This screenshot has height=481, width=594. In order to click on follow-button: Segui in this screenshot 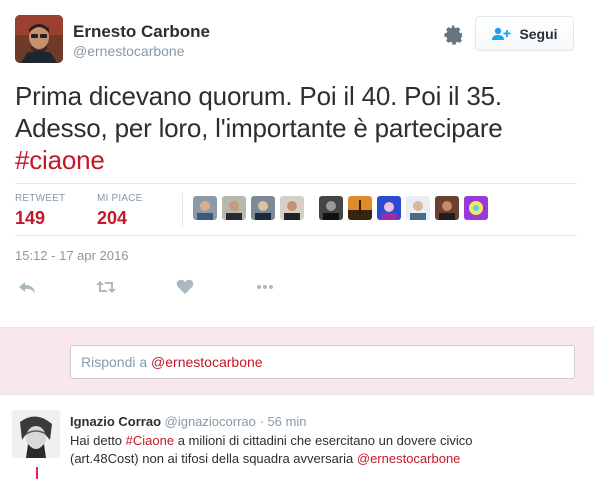, I will do `click(524, 33)`.